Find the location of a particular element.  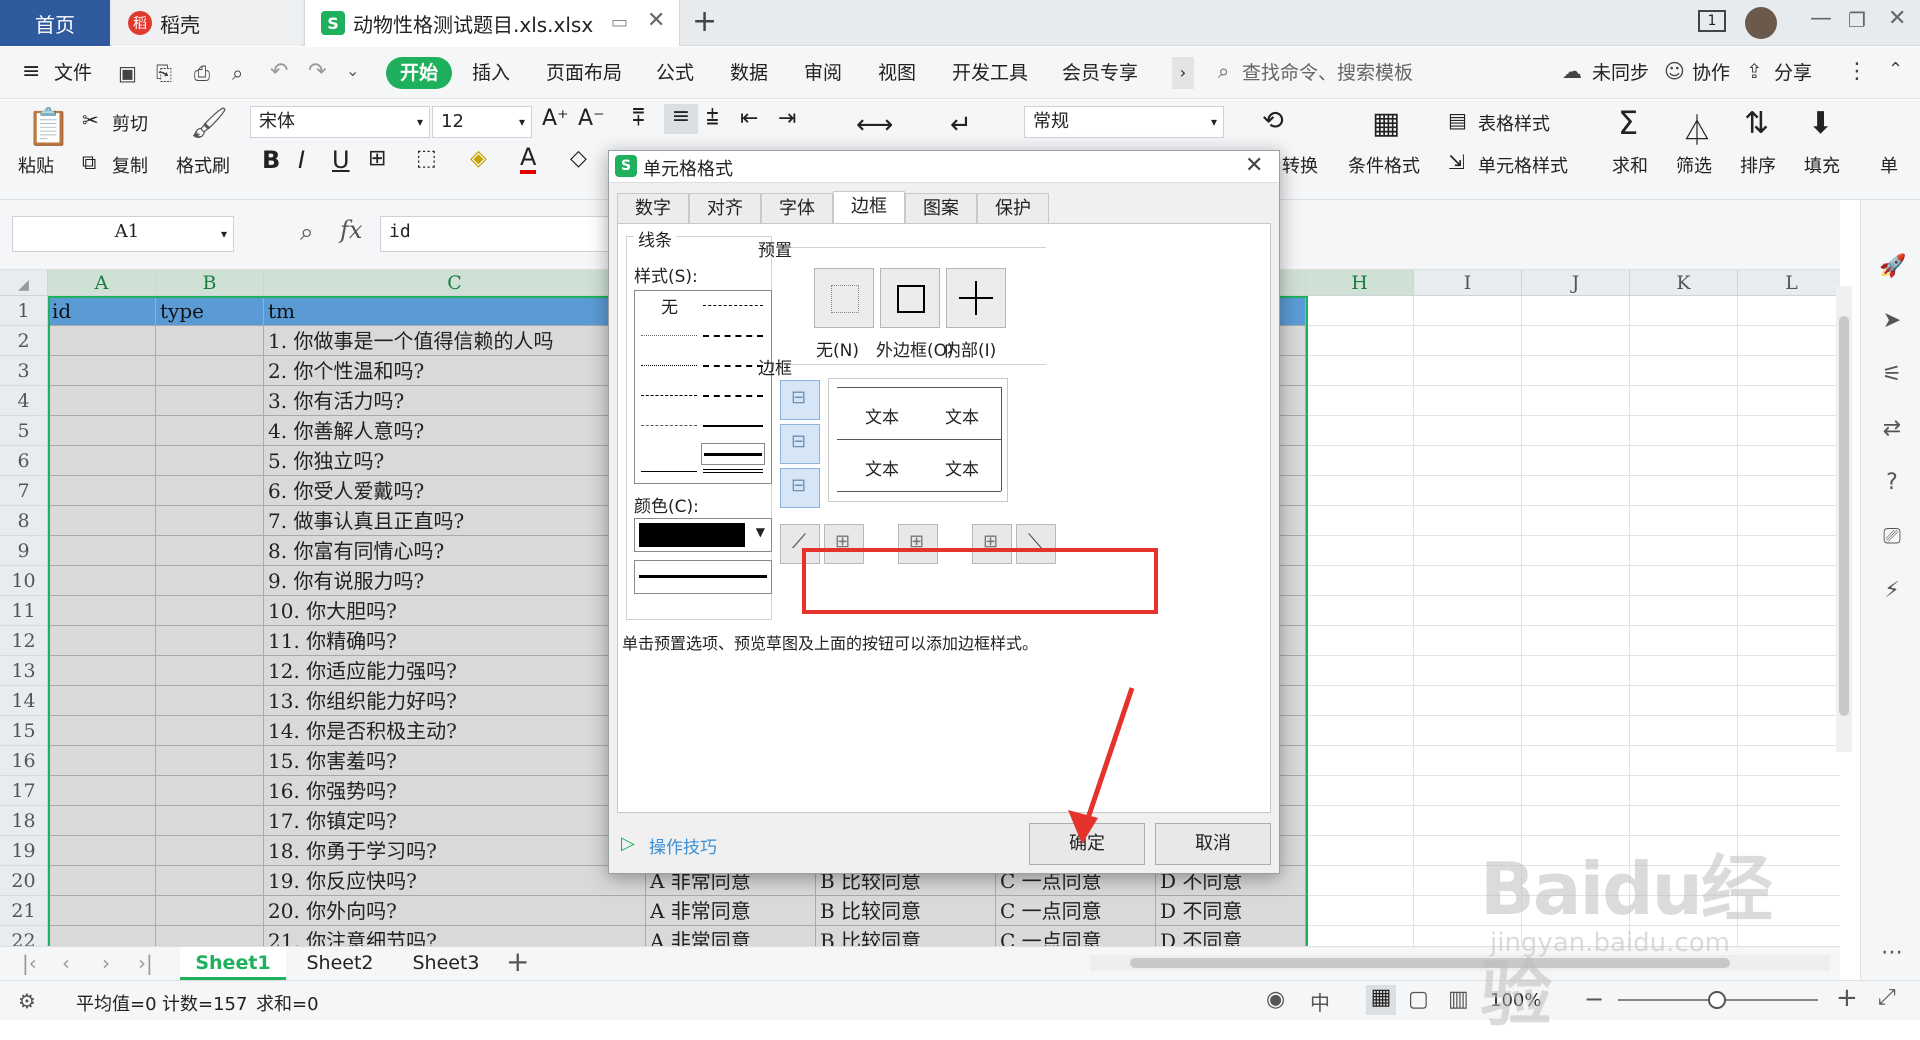

row-header: 4 is located at coordinates (24, 401).